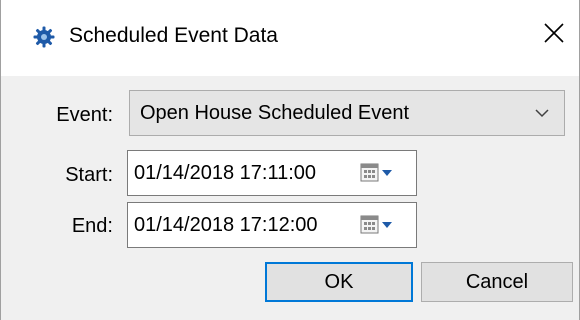 The image size is (580, 320). What do you see at coordinates (89, 175) in the screenshot?
I see `start-label: Start:` at bounding box center [89, 175].